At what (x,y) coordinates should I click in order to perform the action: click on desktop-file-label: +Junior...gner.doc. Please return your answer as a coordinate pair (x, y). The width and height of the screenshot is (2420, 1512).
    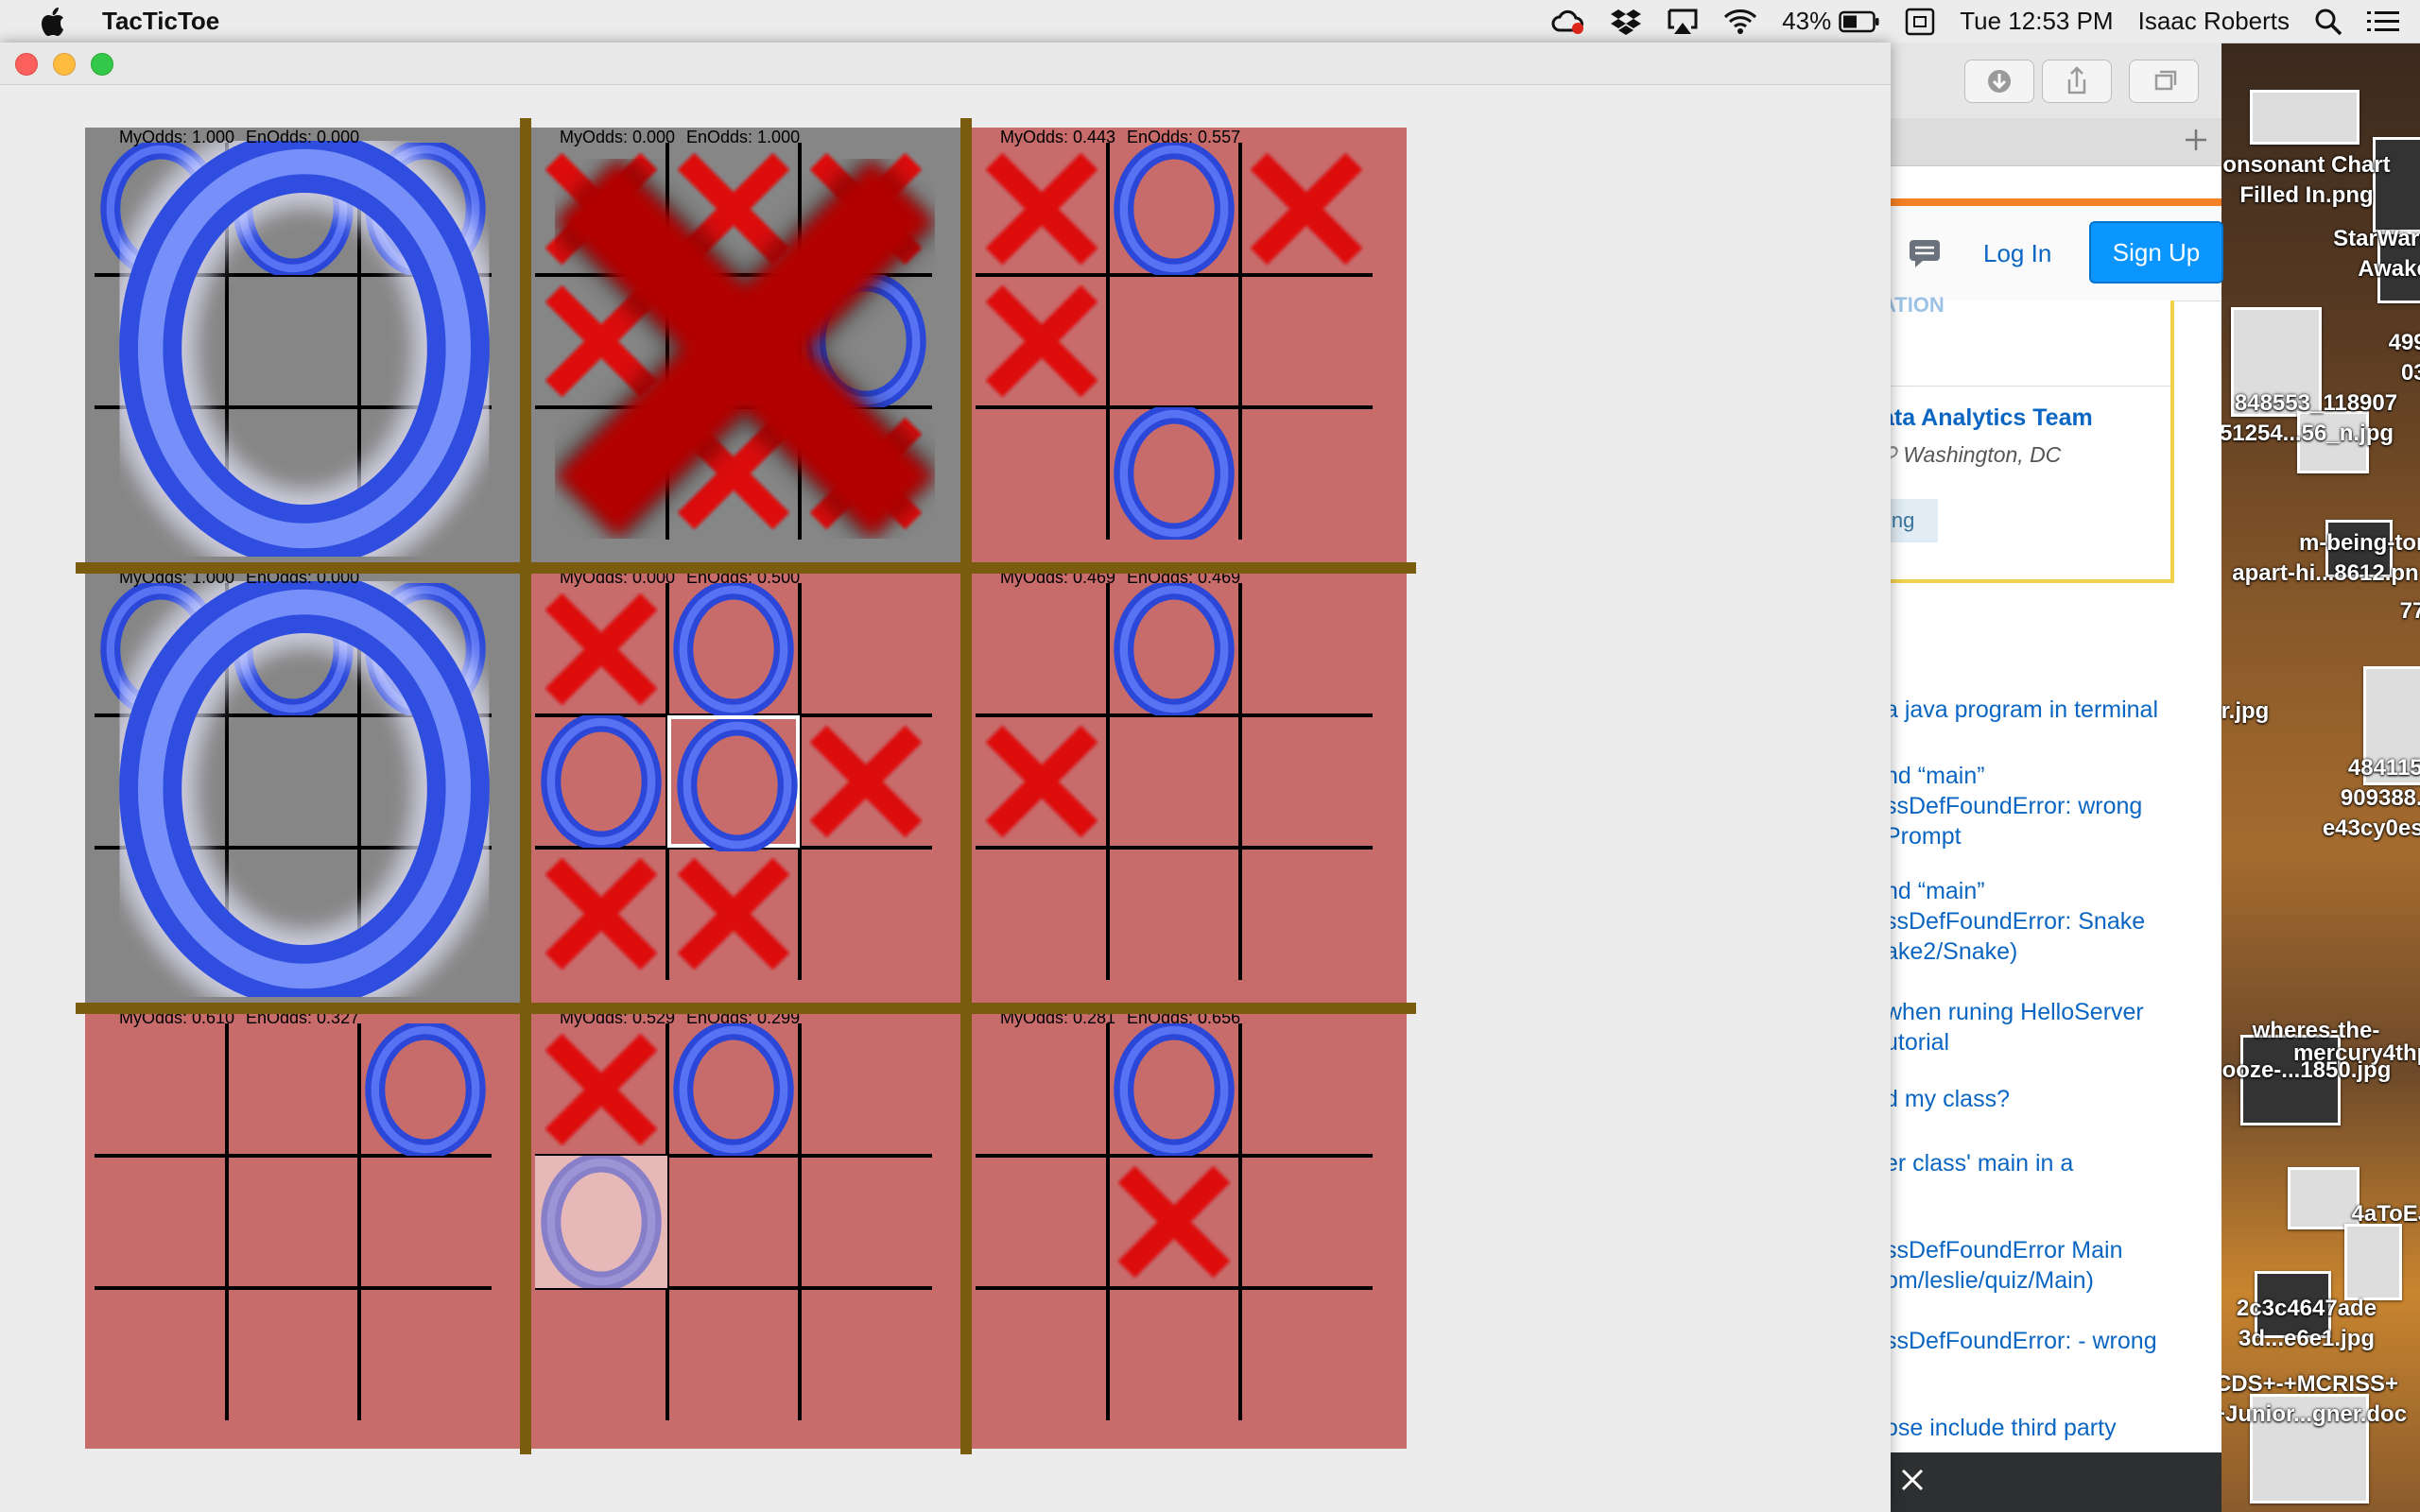
    Looking at the image, I should click on (2309, 1414).